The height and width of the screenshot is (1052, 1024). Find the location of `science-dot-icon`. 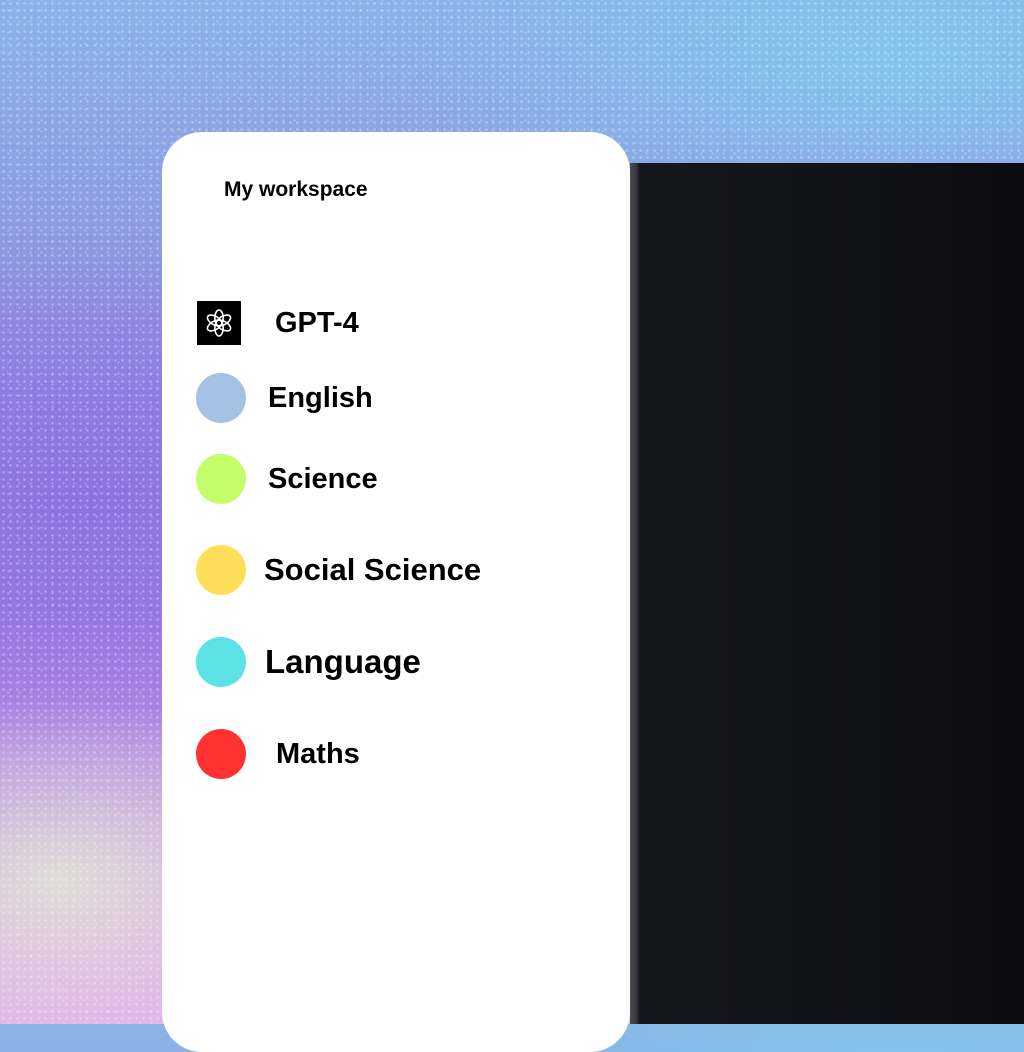

science-dot-icon is located at coordinates (221, 479).